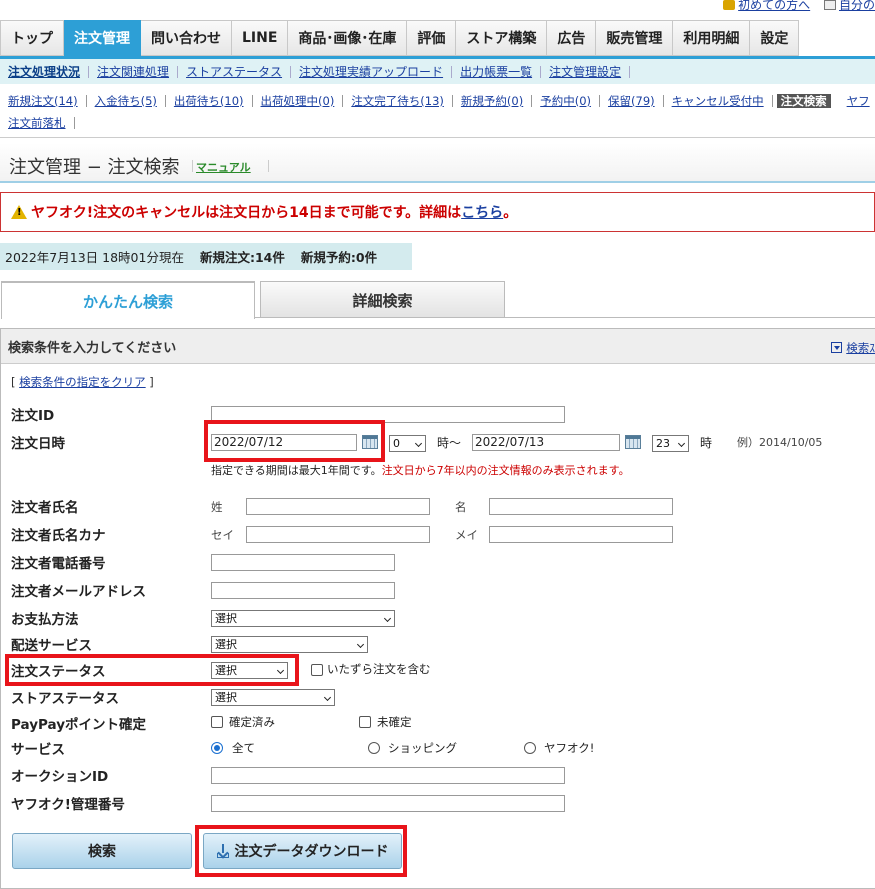 This screenshot has height=889, width=875. I want to click on nav-statement: 利用明細, so click(712, 38).